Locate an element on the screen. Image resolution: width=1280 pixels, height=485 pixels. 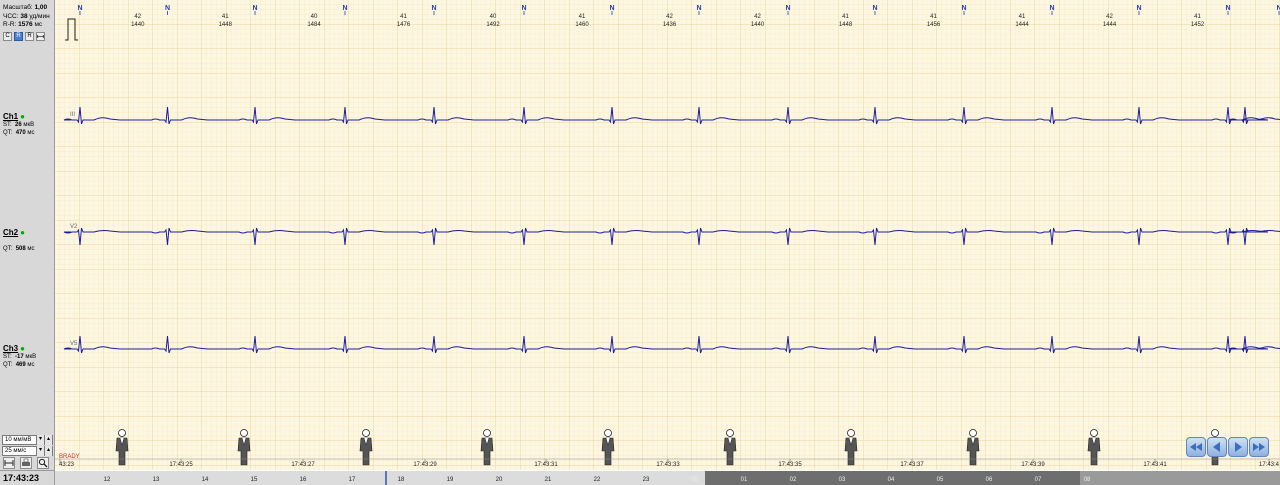
channel-3-title: Ch3 is located at coordinates (10, 348).